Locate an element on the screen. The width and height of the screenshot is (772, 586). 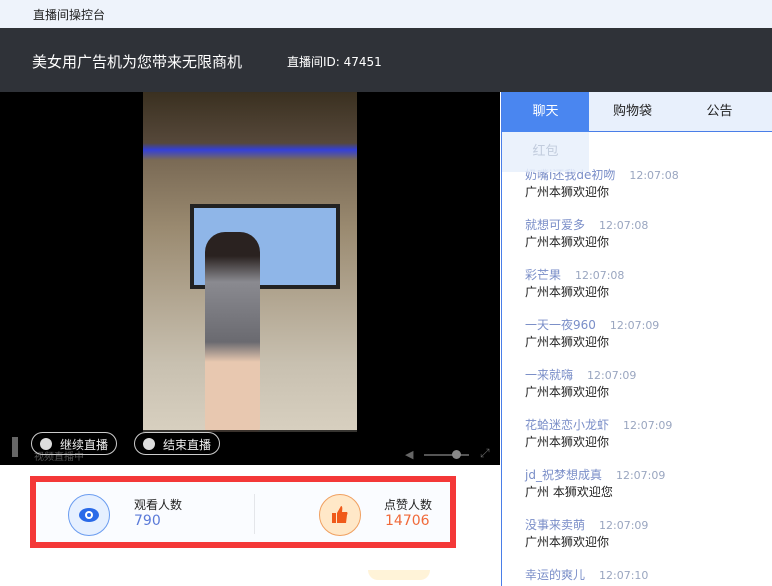
chat-time: 12:07:10 is located at coordinates (624, 575).